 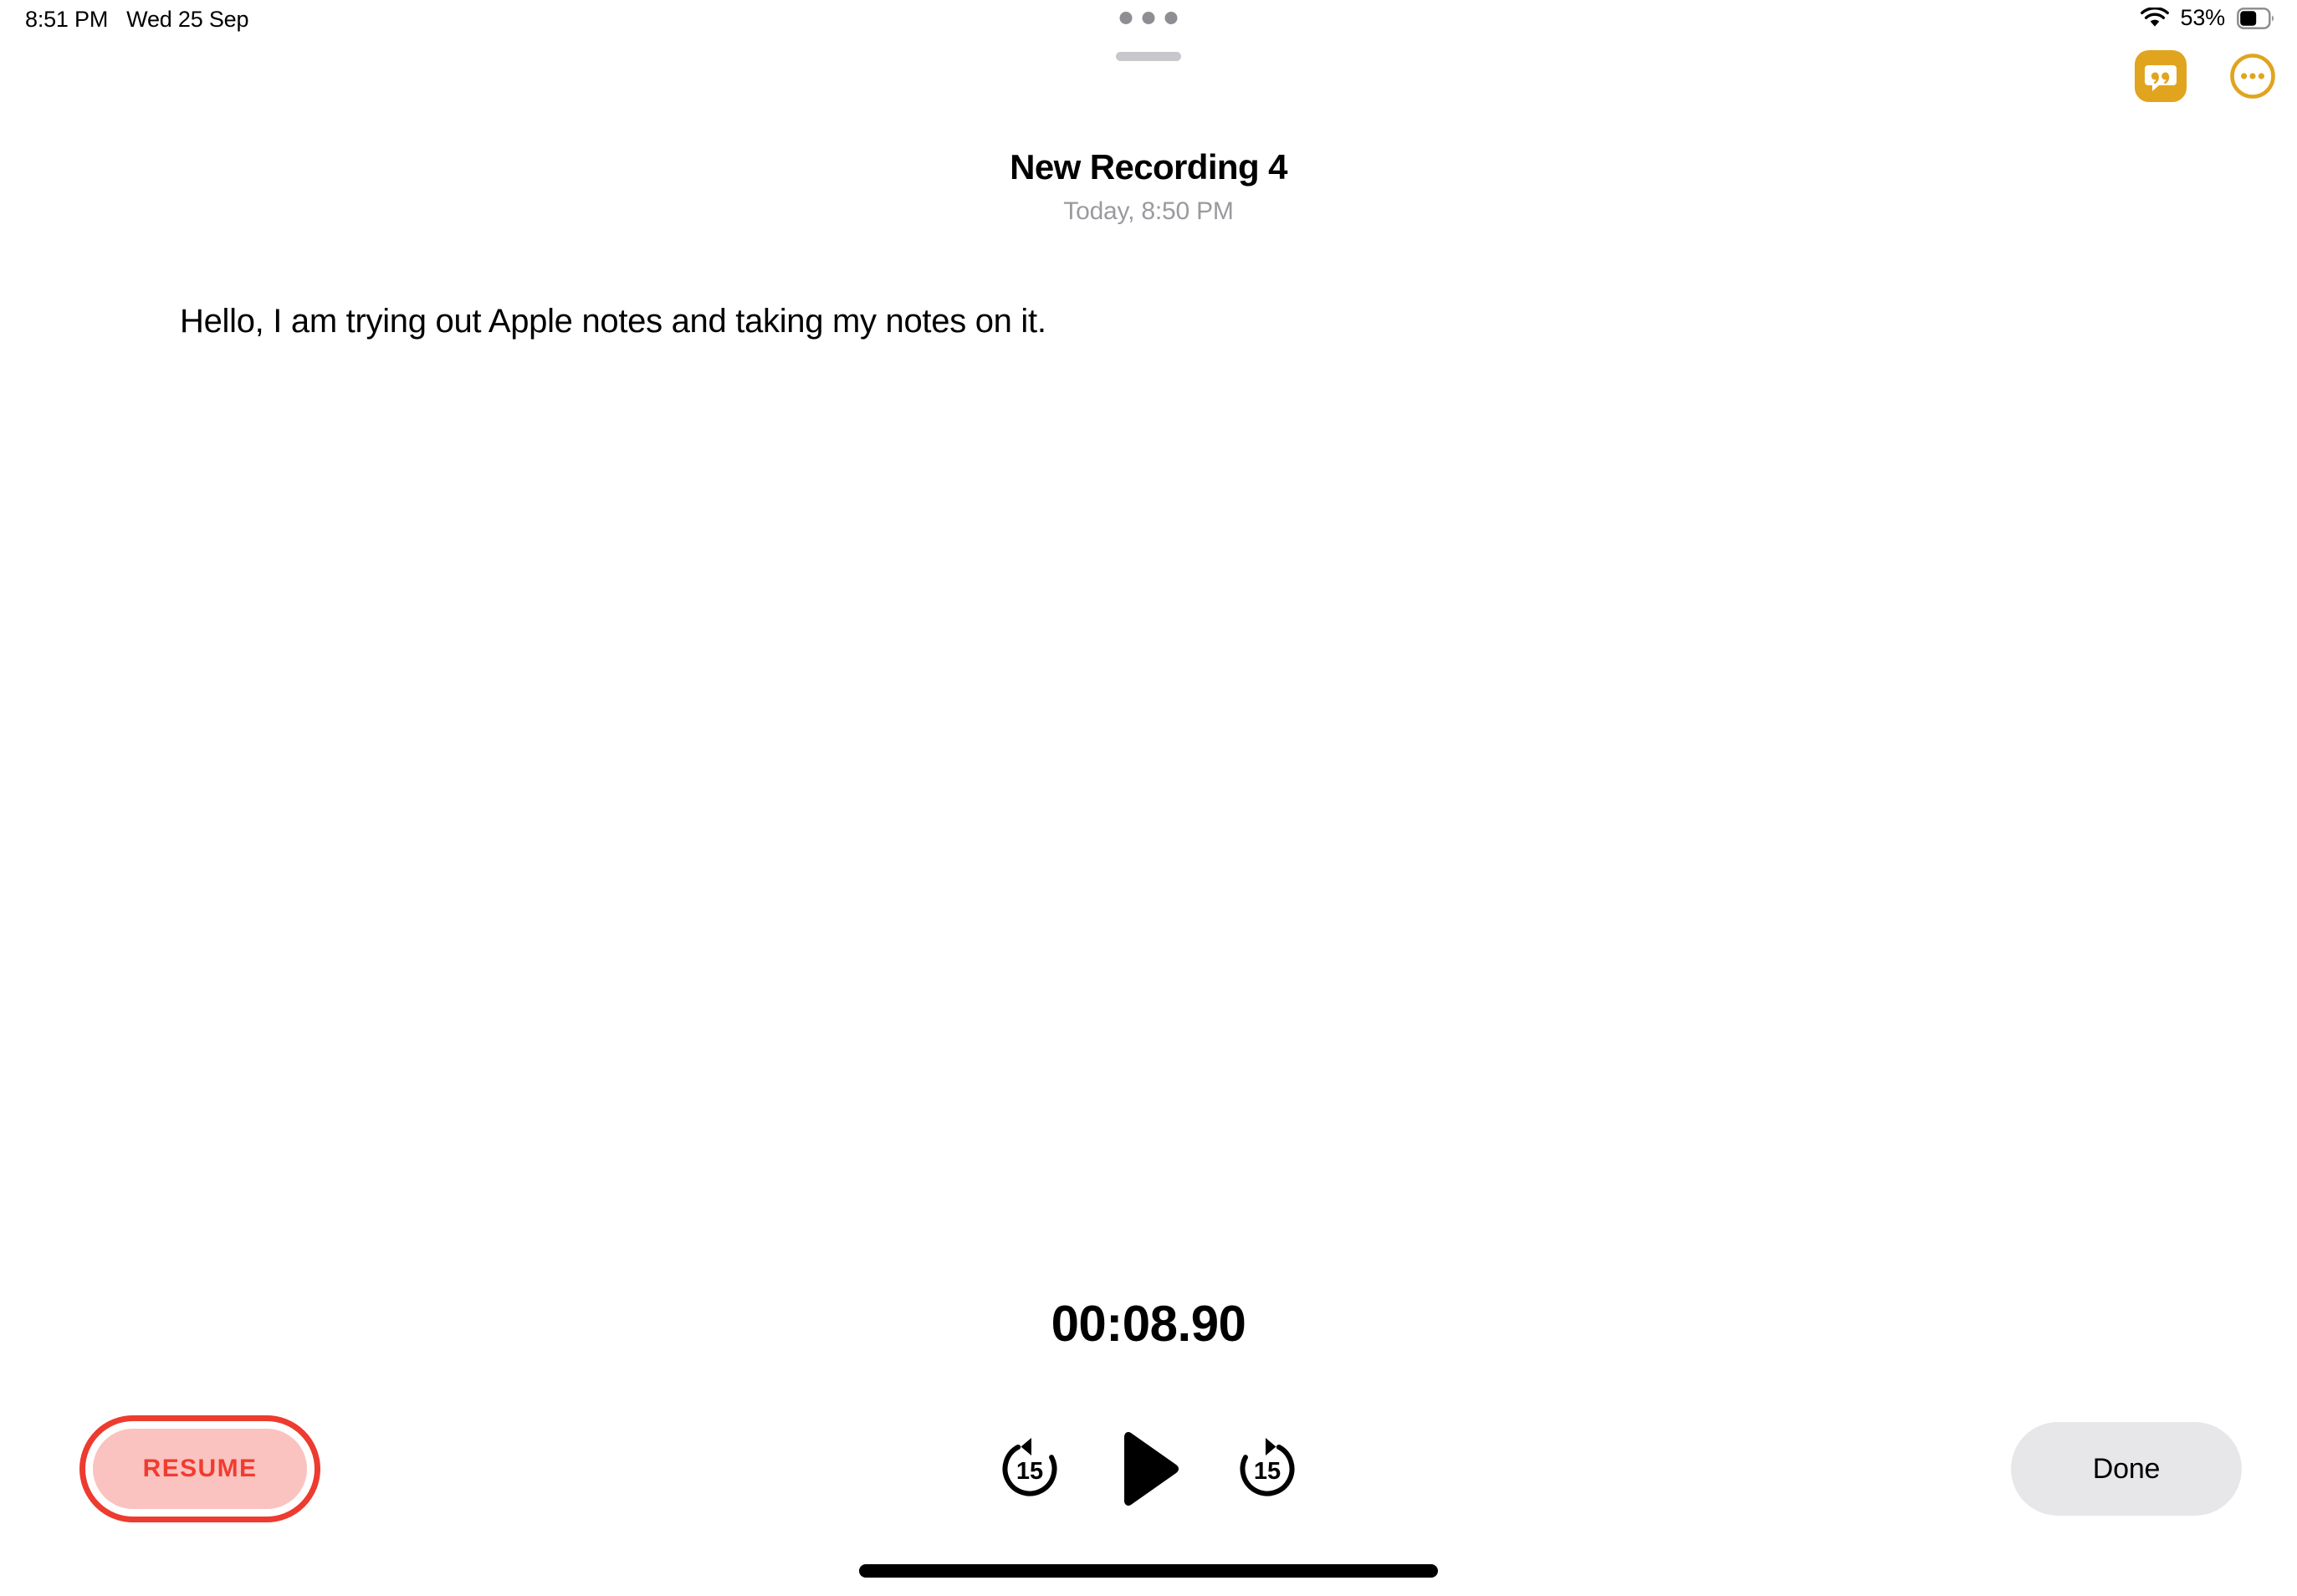 What do you see at coordinates (2154, 18) in the screenshot?
I see `wifi-icon` at bounding box center [2154, 18].